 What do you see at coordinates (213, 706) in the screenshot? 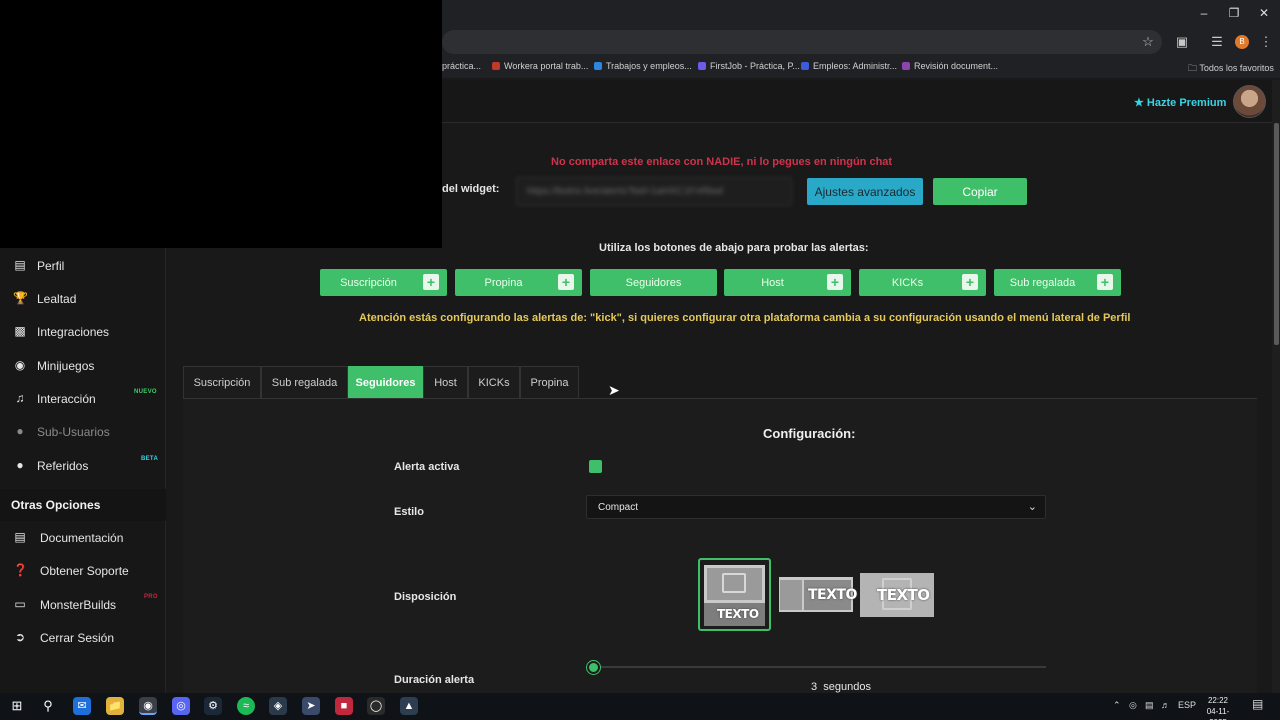
I see `steam-app-icon: ⚙` at bounding box center [213, 706].